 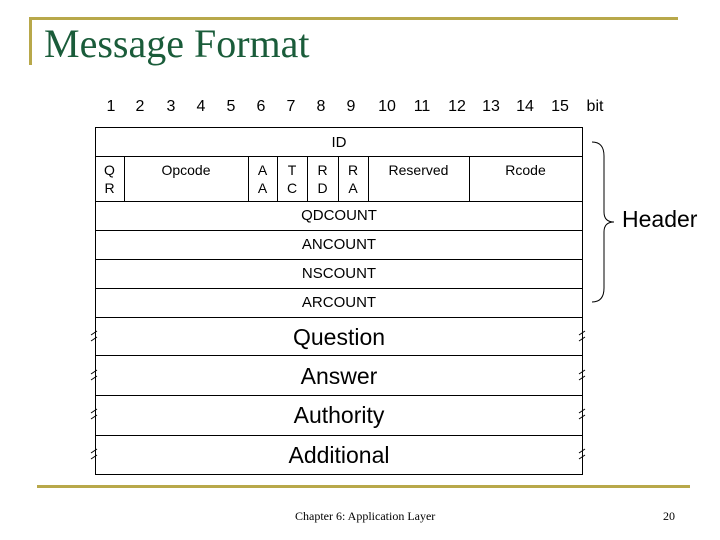 I want to click on field-opcode: Opcode, so click(x=186, y=170).